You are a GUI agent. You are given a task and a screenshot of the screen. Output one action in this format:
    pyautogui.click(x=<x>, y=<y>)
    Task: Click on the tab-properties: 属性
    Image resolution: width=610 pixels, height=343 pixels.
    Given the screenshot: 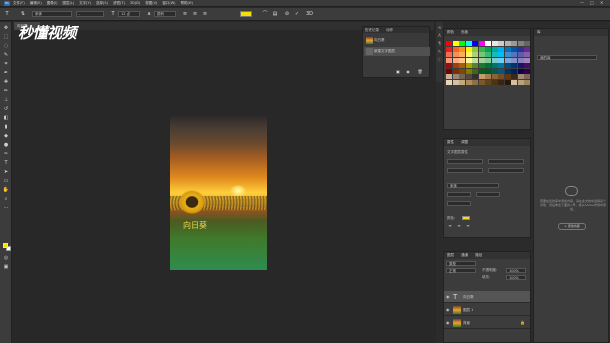 What is the action you would take?
    pyautogui.click(x=450, y=142)
    